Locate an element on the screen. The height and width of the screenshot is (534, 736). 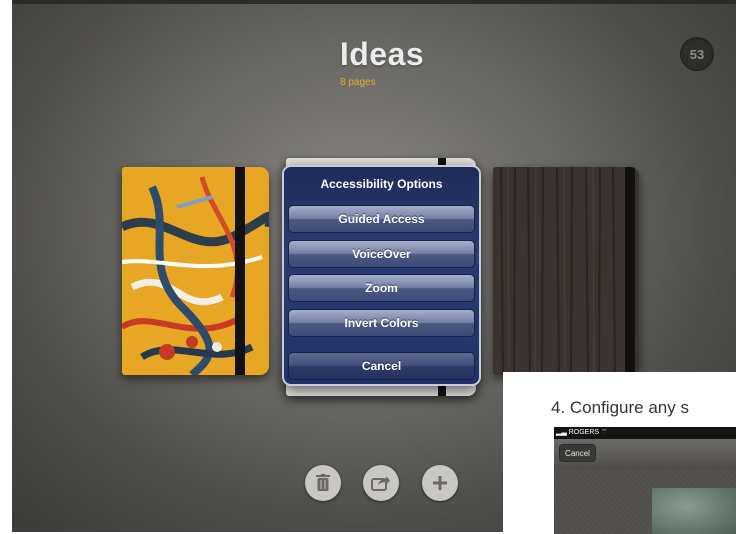
wood-grain-pattern is located at coordinates (566, 271).